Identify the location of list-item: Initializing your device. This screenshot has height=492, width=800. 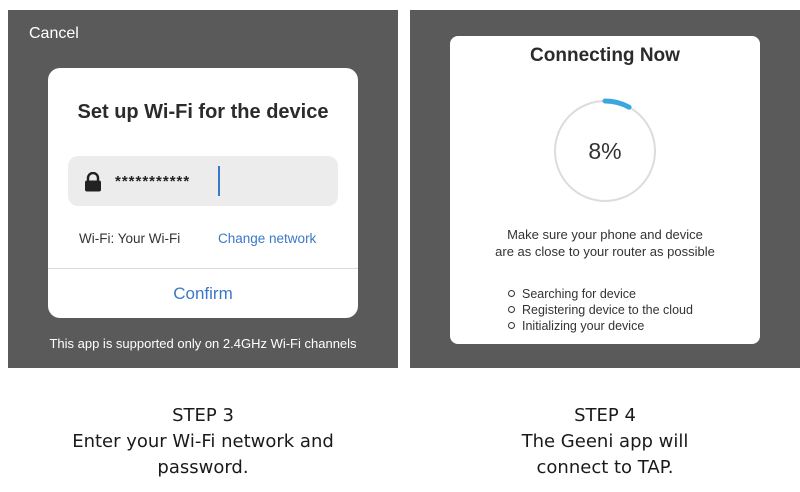
(600, 326).